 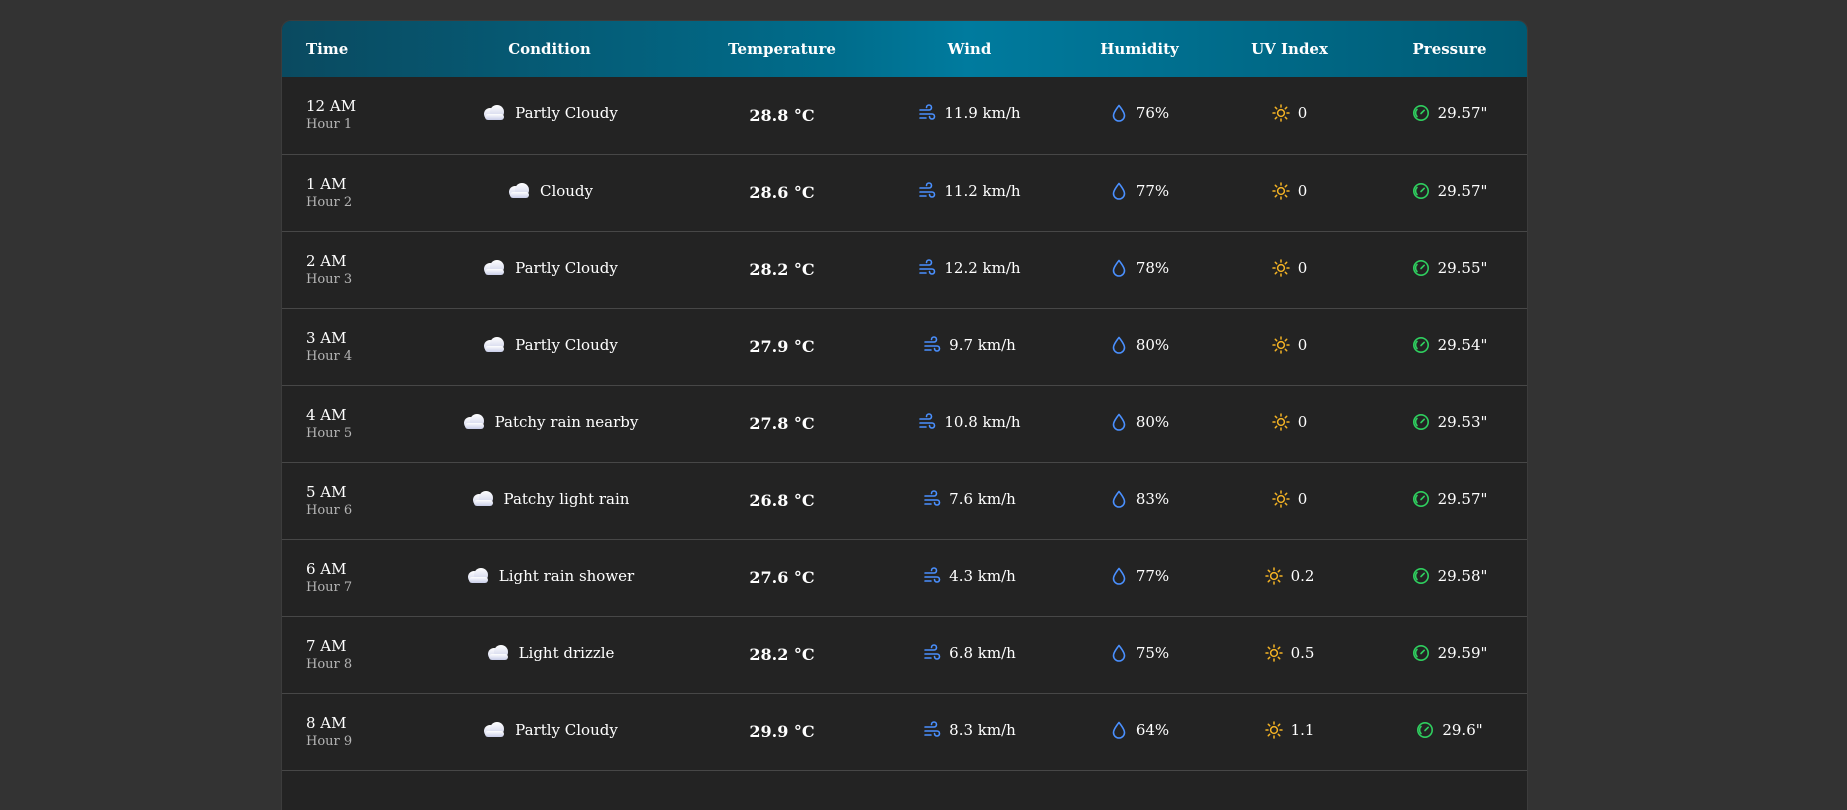 I want to click on pressure-value: 29.55", so click(x=1462, y=267).